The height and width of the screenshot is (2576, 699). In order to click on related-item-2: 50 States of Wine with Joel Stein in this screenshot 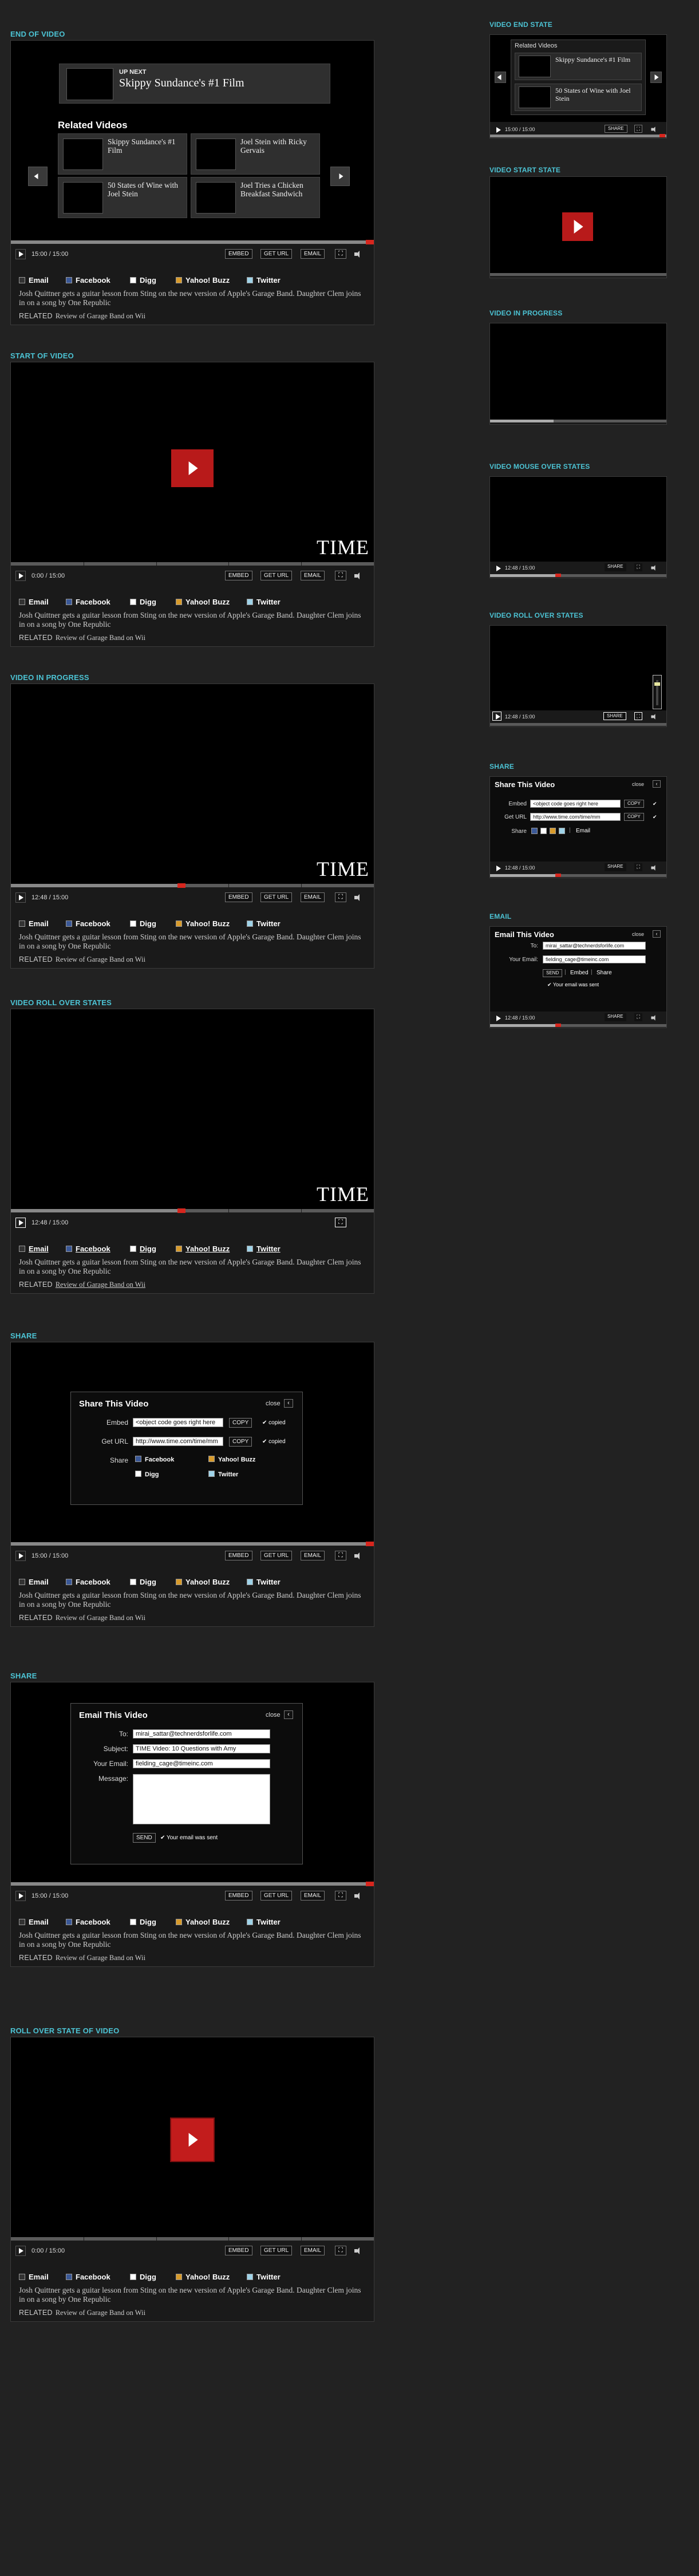, I will do `click(578, 97)`.